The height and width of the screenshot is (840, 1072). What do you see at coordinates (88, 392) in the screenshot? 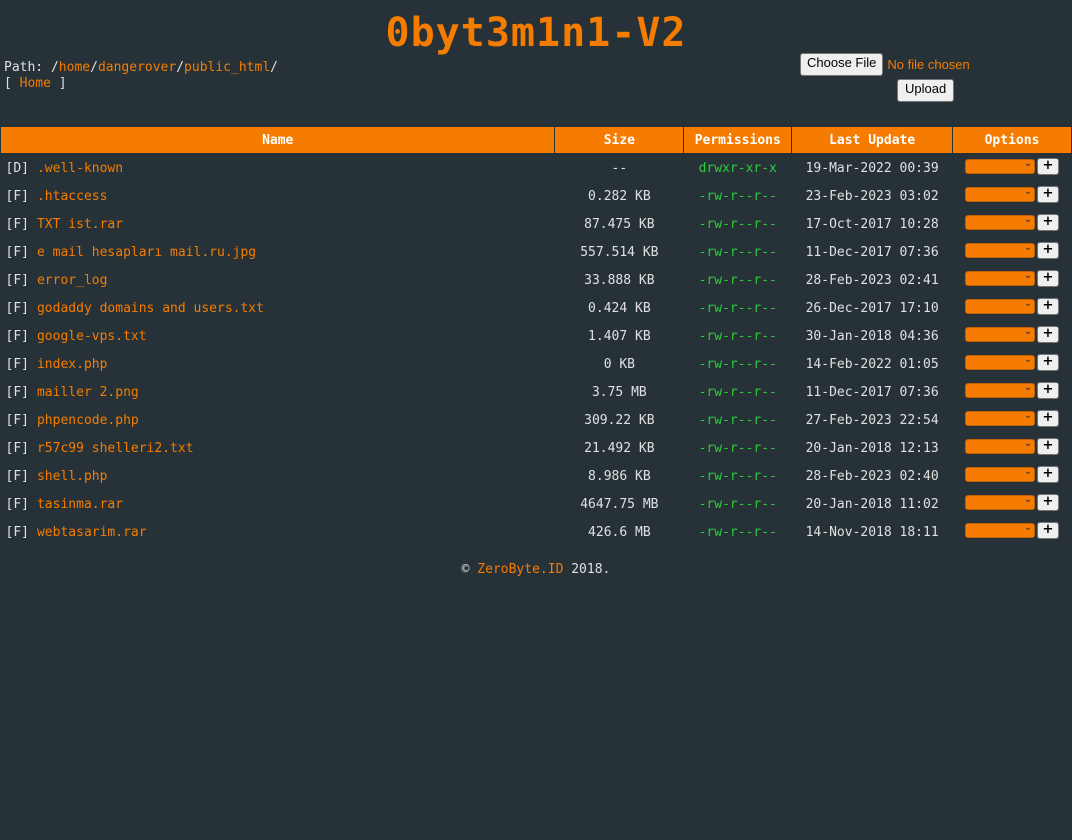
I see `file-name-link: mailler 2.png` at bounding box center [88, 392].